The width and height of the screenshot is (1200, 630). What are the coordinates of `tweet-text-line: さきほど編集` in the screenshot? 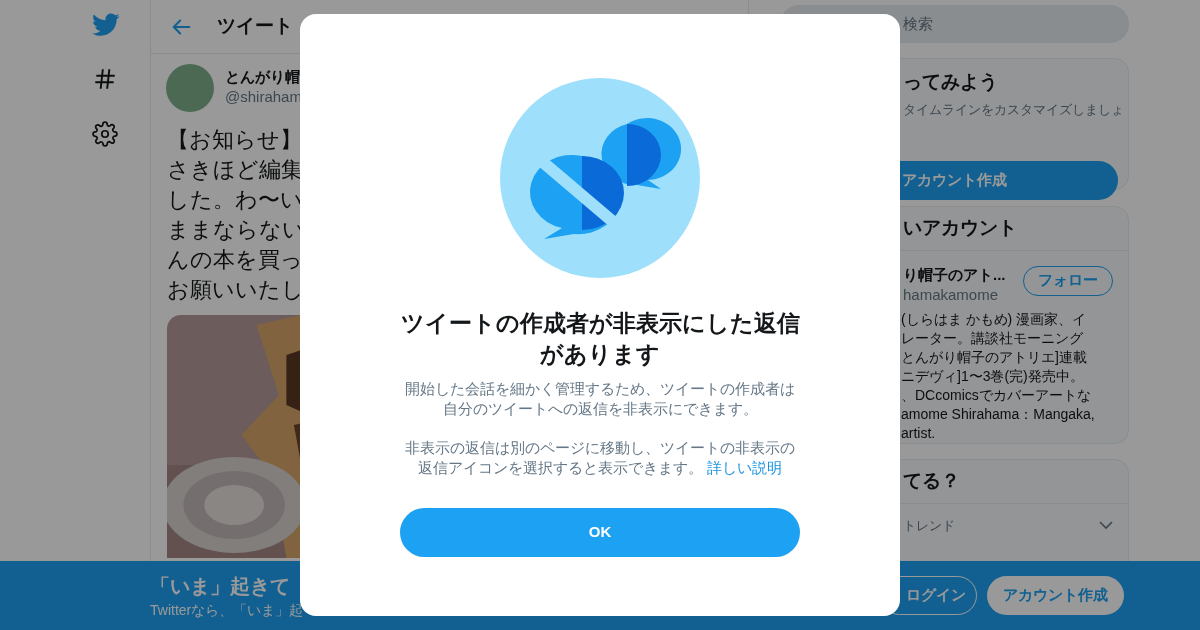 It's located at (235, 170).